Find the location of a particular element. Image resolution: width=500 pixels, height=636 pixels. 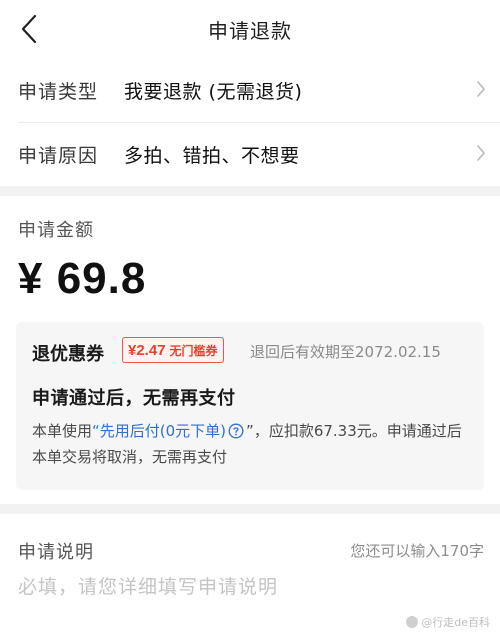

watermark: @行走de百科 is located at coordinates (448, 622).